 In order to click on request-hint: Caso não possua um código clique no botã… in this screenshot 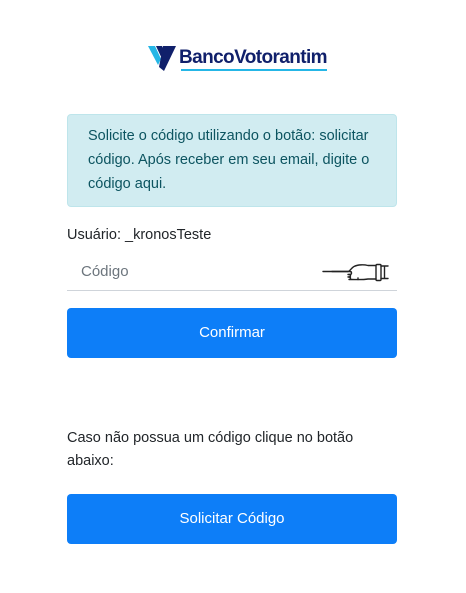, I will do `click(210, 449)`.